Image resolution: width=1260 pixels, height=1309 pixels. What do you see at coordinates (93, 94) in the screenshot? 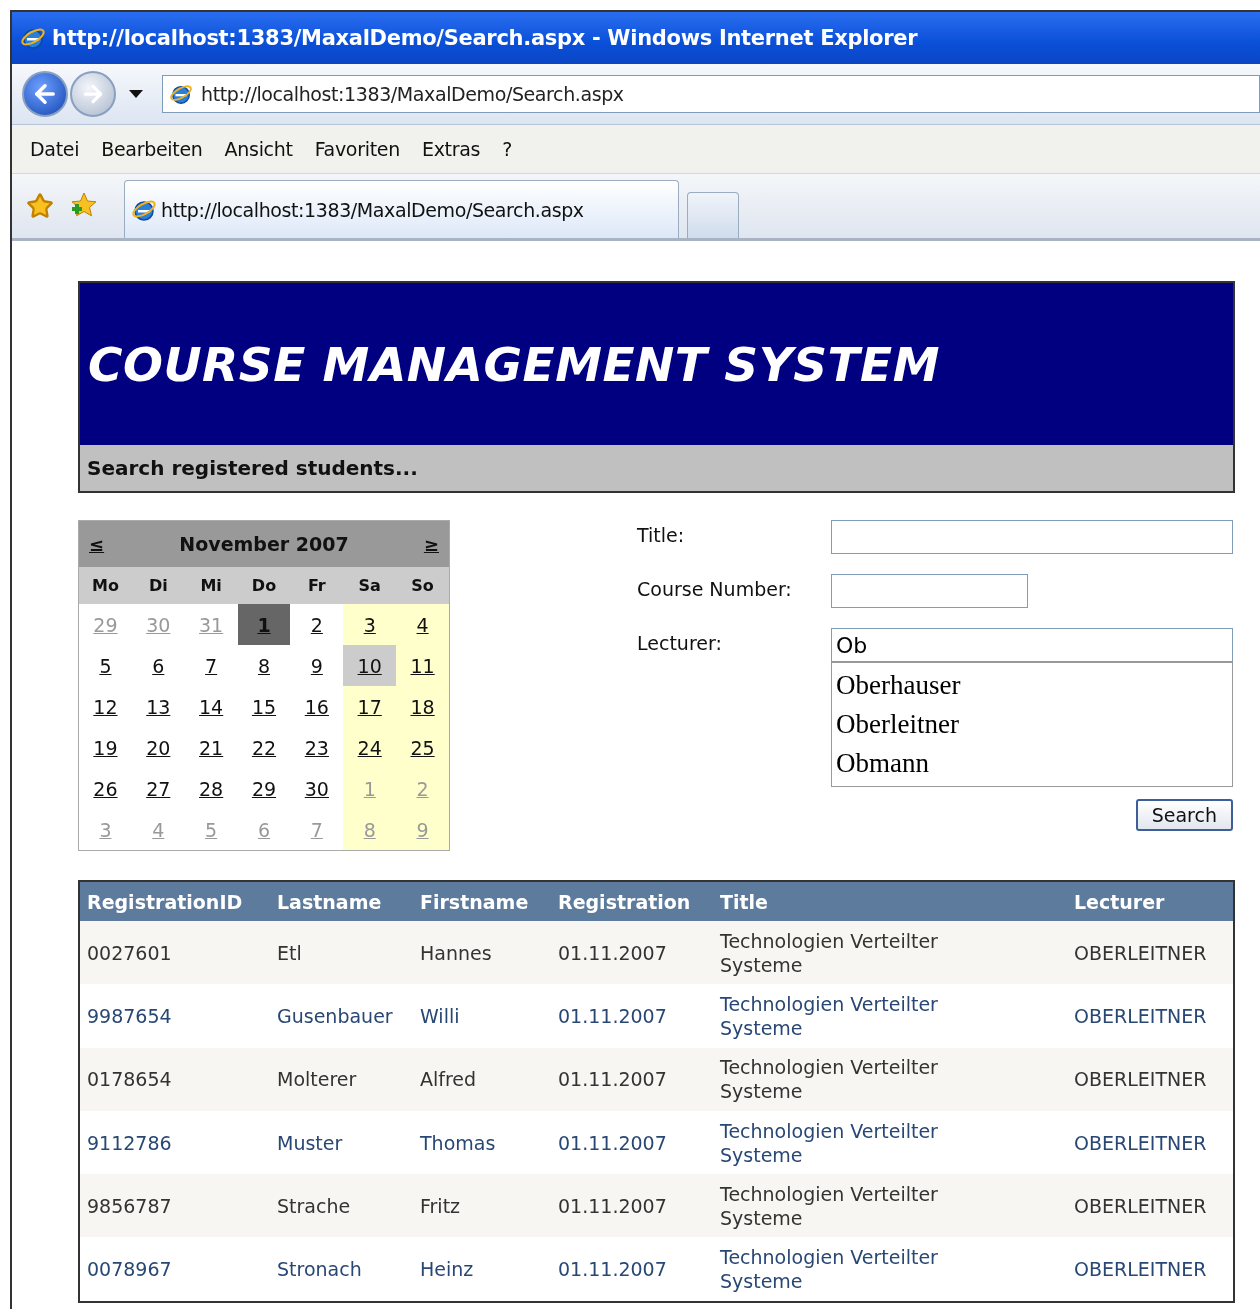
I see `forward-button` at bounding box center [93, 94].